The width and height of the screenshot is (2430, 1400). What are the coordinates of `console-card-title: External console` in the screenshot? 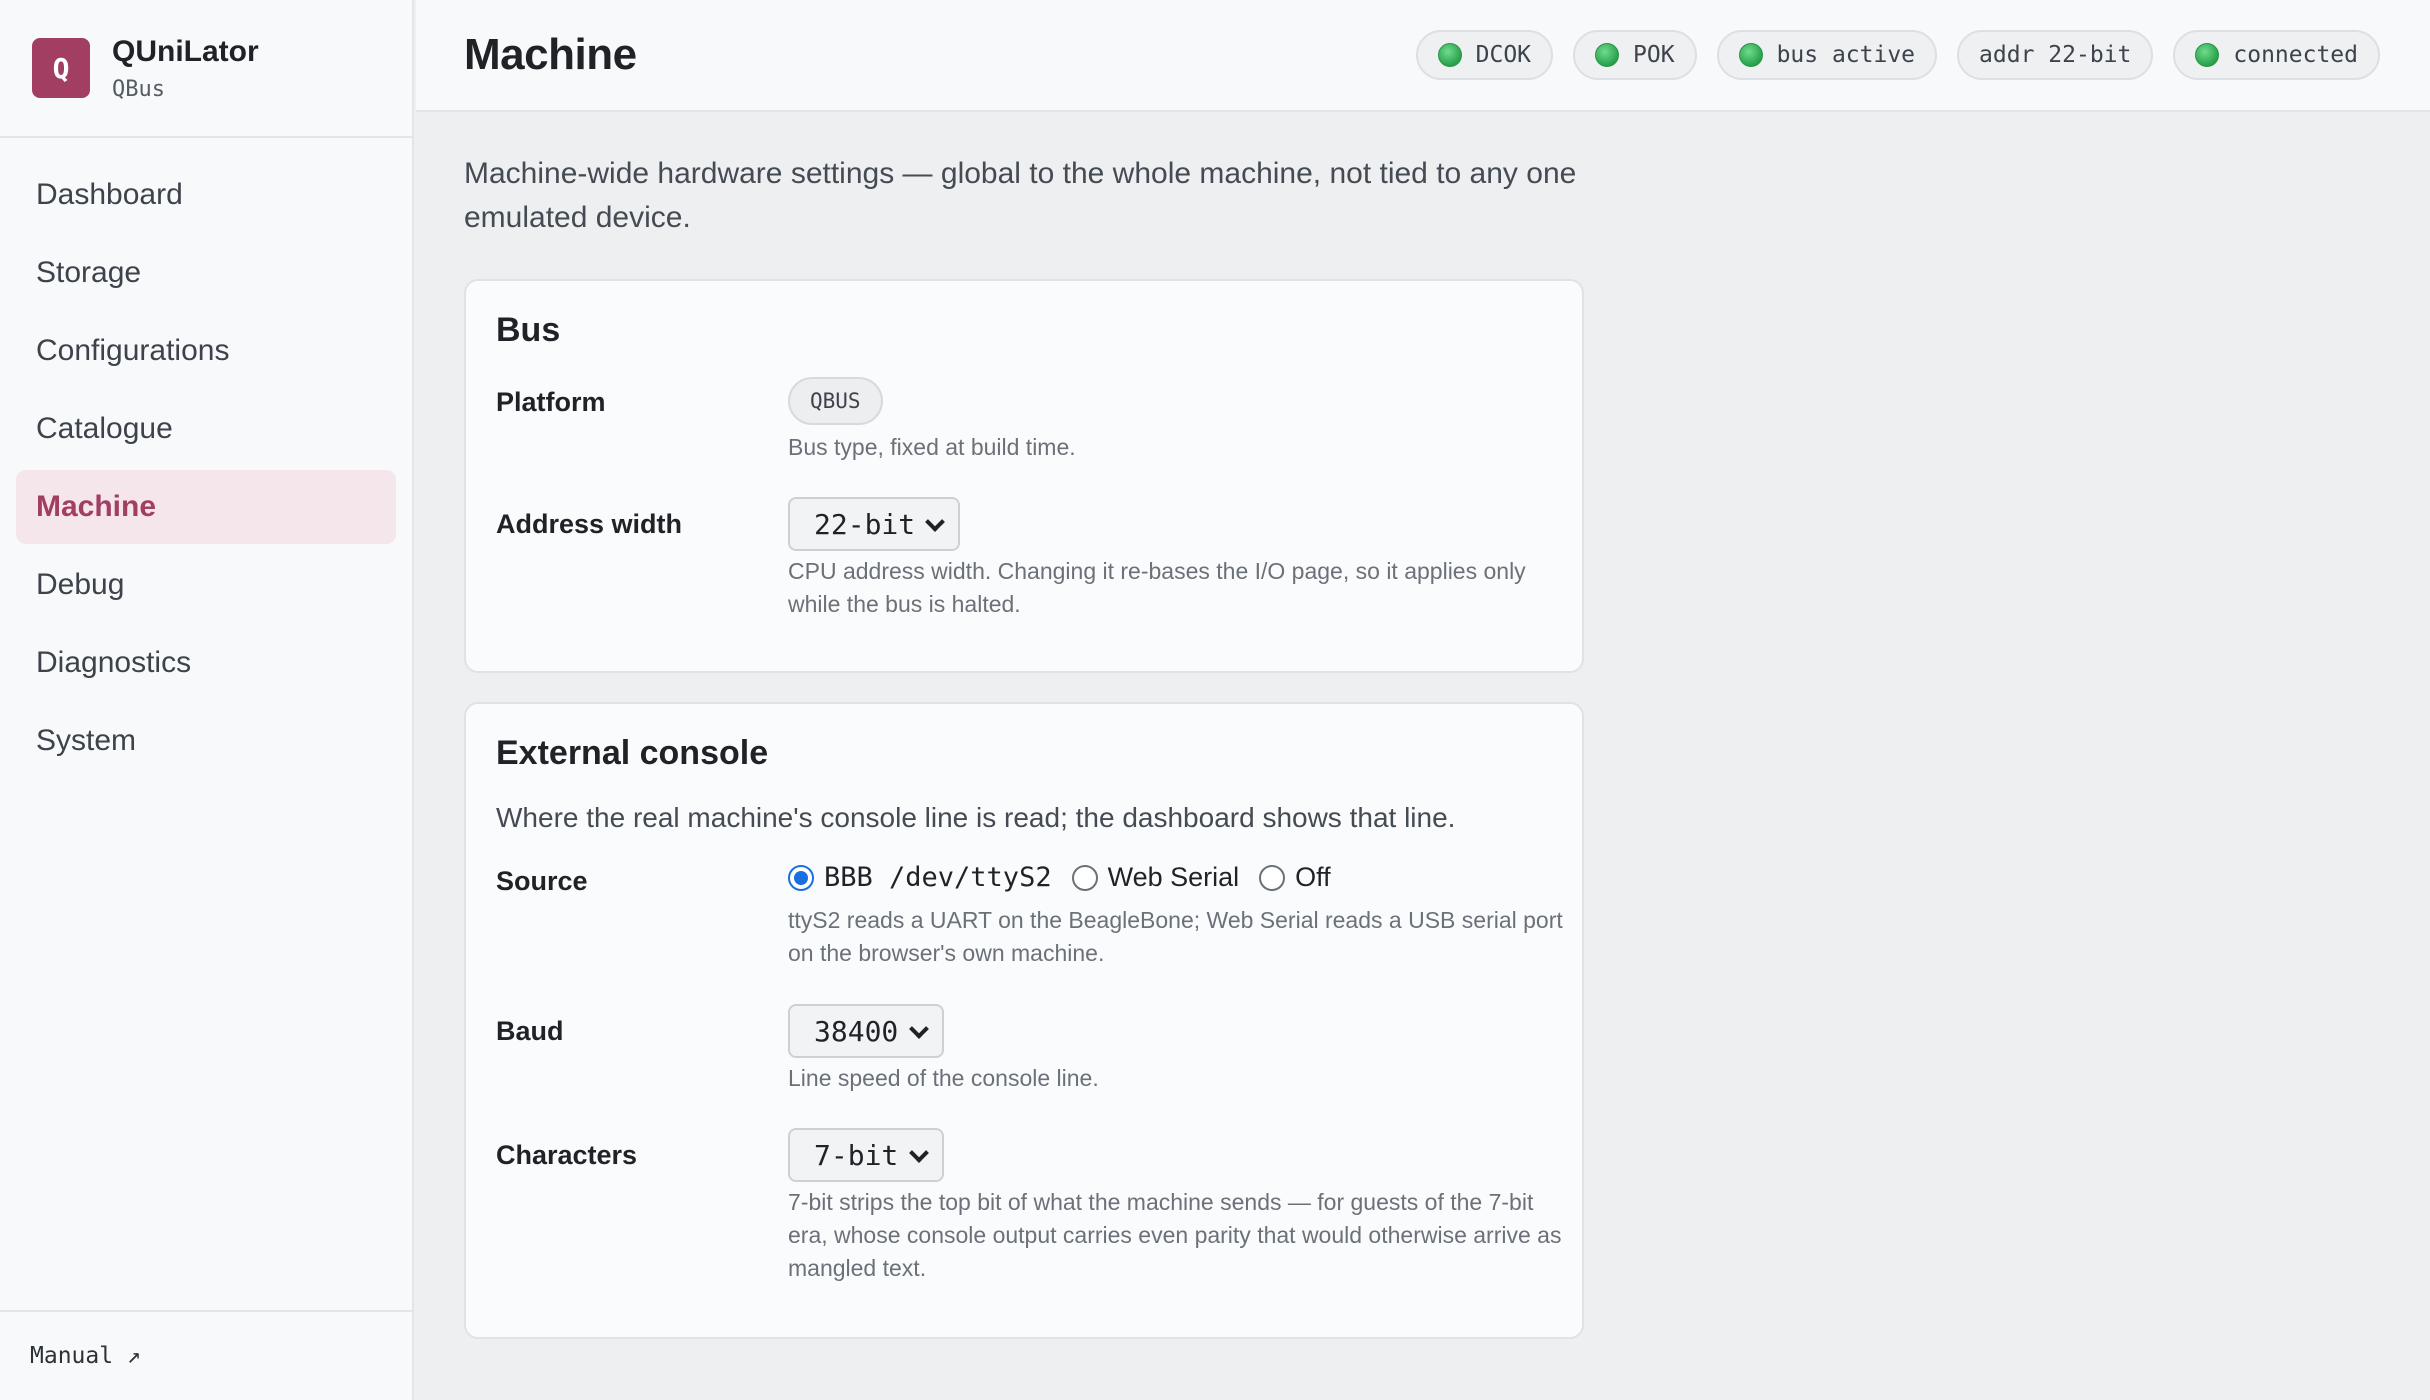 It's located at (632, 753).